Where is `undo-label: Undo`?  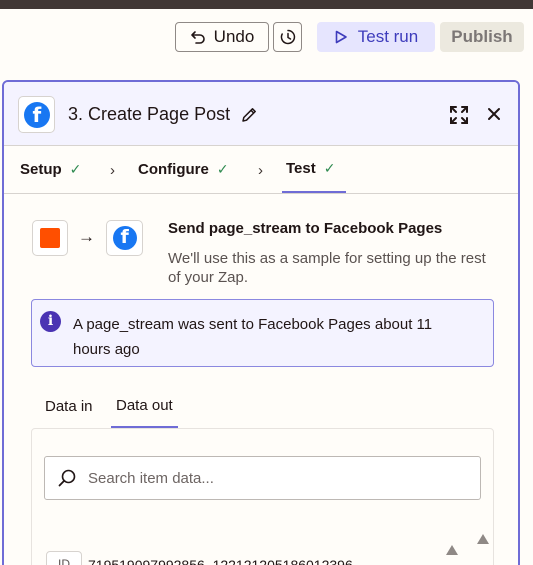
undo-label: Undo is located at coordinates (234, 36).